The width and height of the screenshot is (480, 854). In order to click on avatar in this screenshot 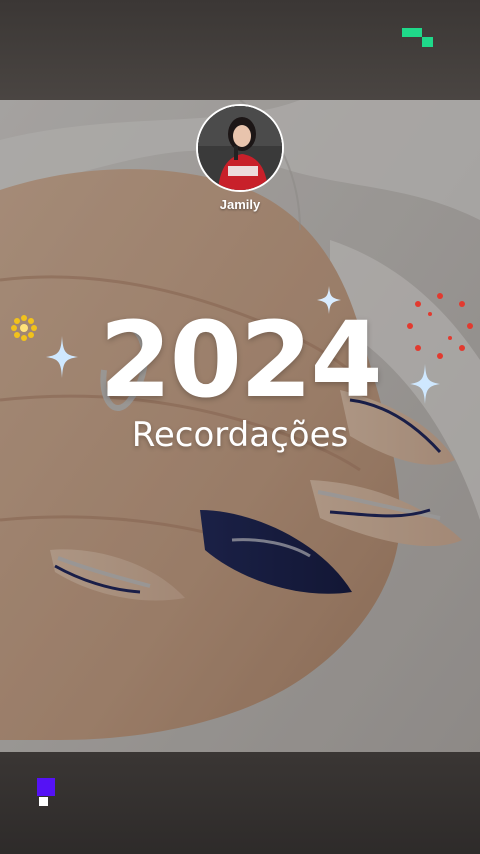, I will do `click(240, 148)`.